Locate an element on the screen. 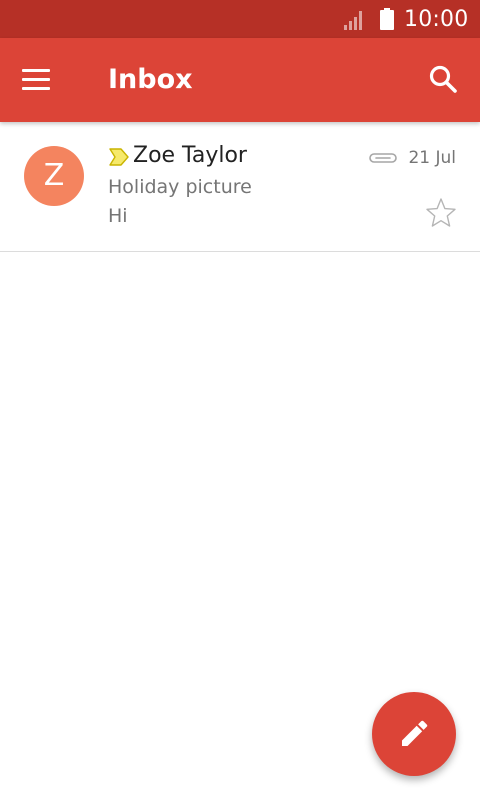  app-bar: Inbox is located at coordinates (240, 80).